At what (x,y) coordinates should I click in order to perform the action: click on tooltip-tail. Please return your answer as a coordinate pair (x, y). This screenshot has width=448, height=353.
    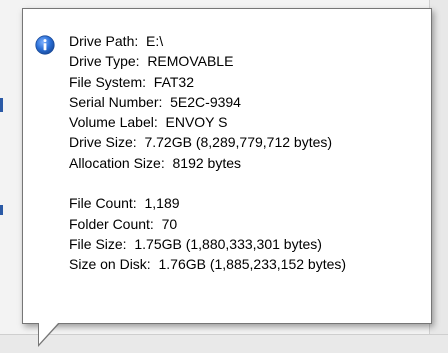
    Looking at the image, I should click on (49, 333).